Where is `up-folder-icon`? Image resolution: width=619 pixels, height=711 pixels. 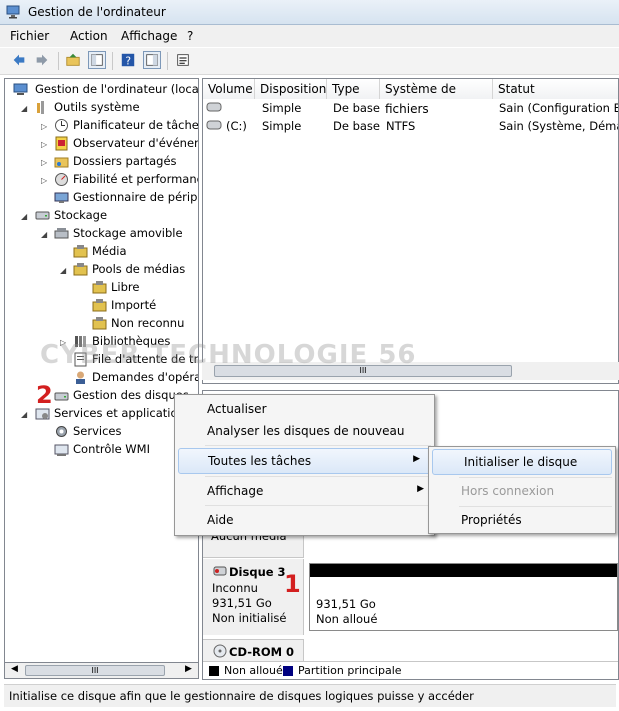
up-folder-icon is located at coordinates (73, 60).